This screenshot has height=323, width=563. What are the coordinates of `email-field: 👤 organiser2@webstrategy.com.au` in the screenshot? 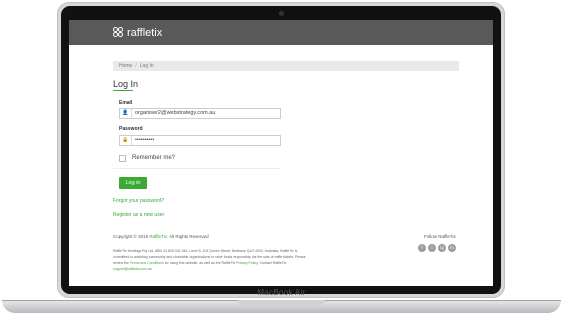 It's located at (200, 113).